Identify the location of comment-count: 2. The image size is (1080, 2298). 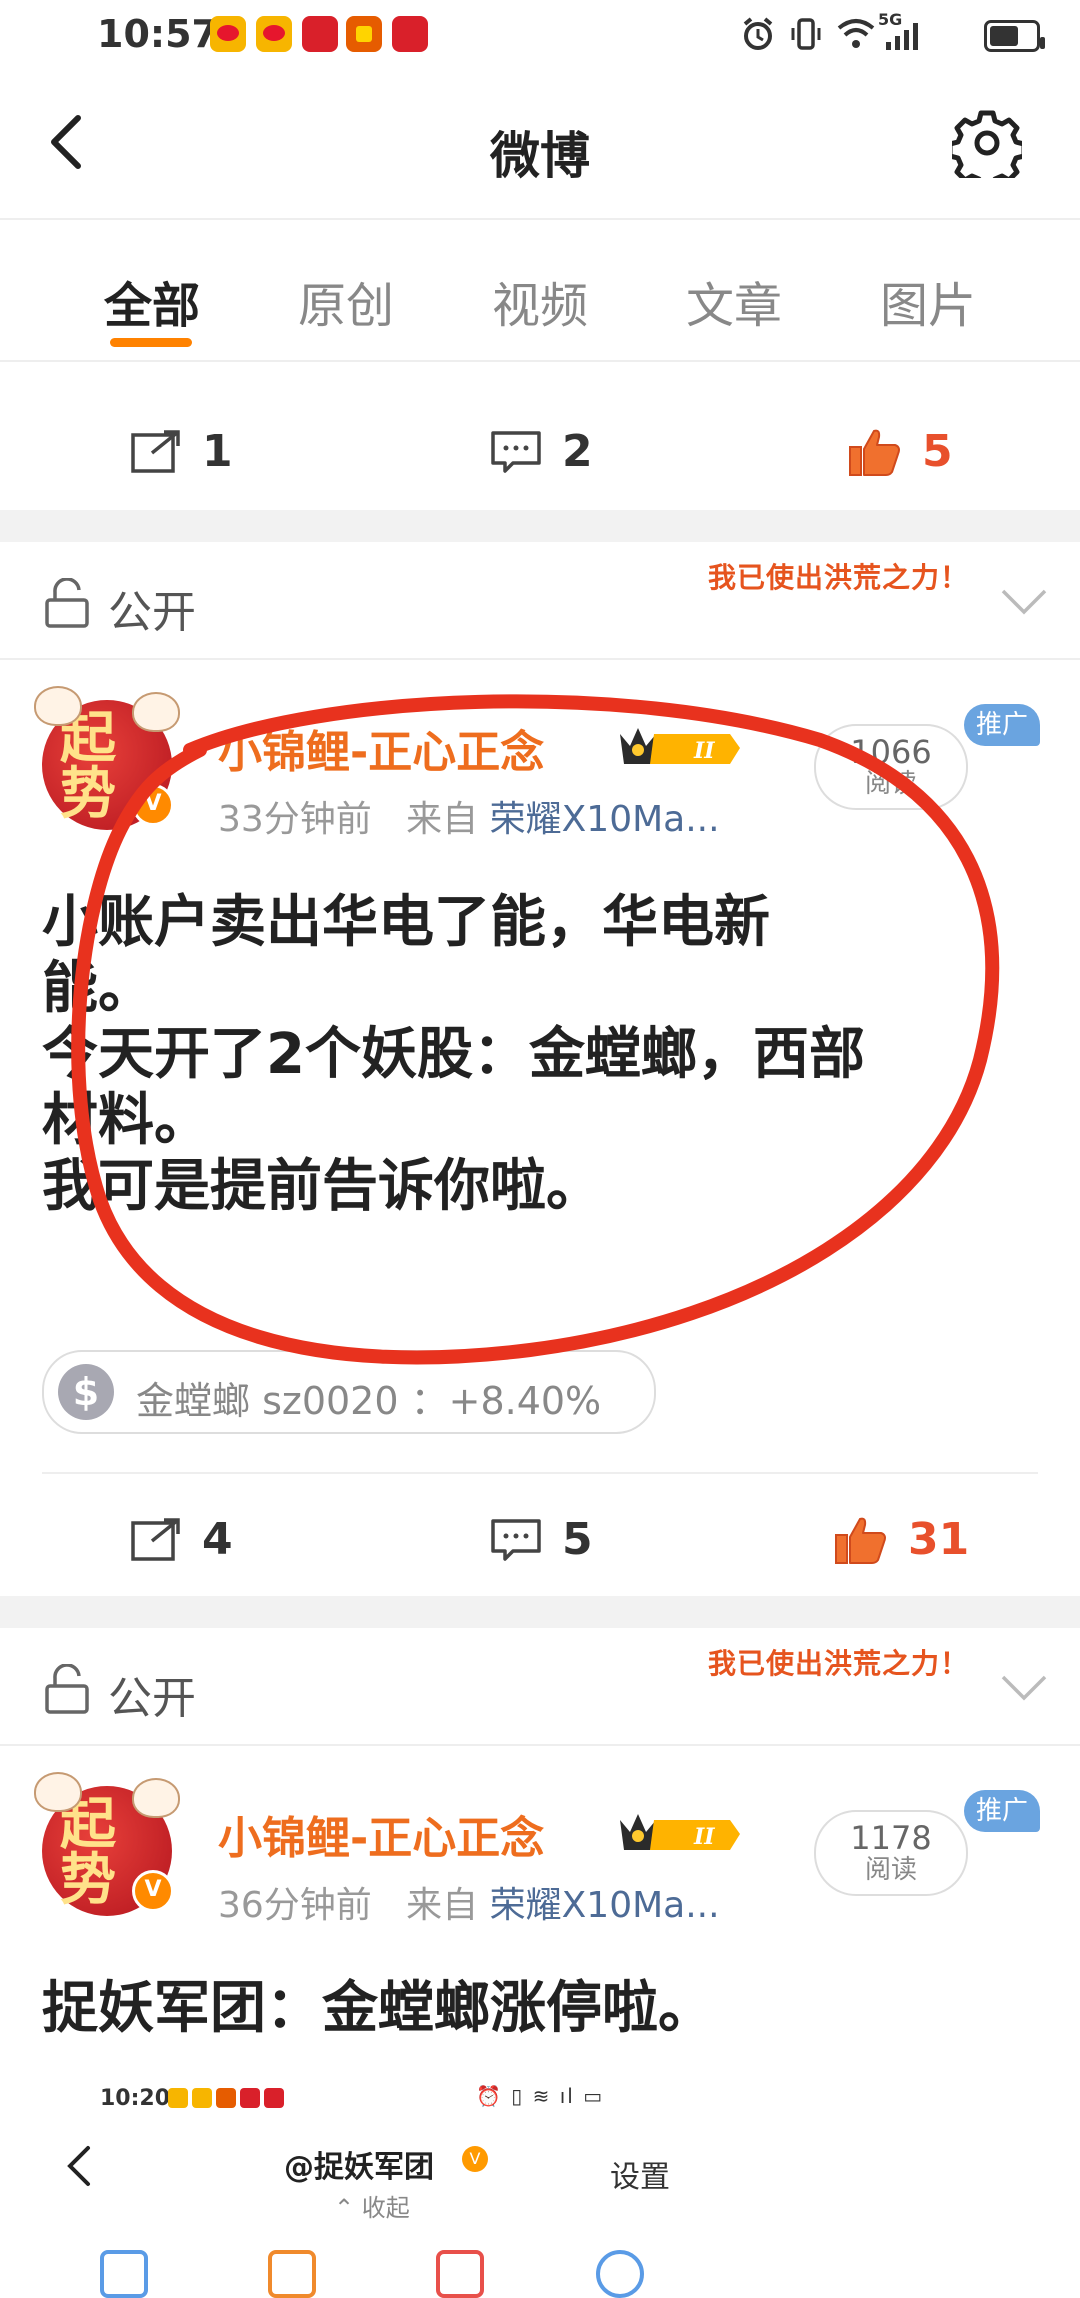
(577, 451).